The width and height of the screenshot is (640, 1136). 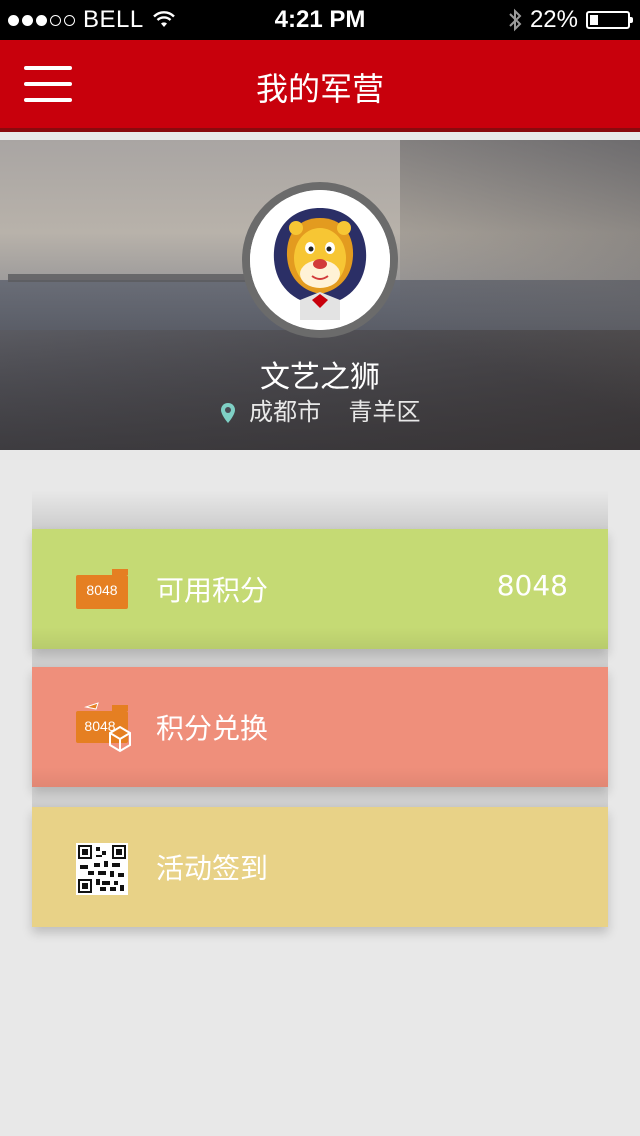 What do you see at coordinates (212, 728) in the screenshot?
I see `points-exchange-label: 积分兑换` at bounding box center [212, 728].